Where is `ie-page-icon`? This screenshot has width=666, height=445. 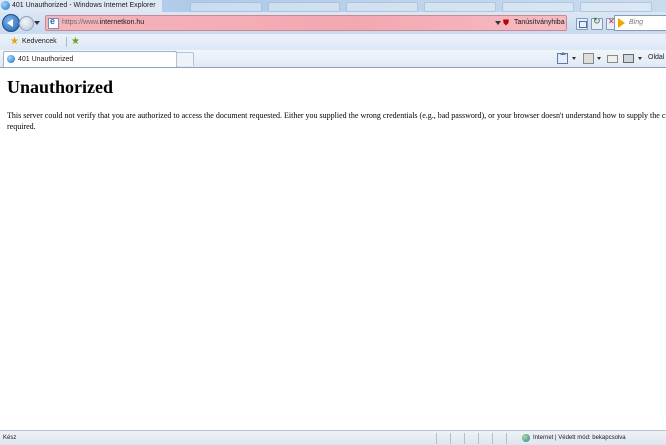 ie-page-icon is located at coordinates (11, 59).